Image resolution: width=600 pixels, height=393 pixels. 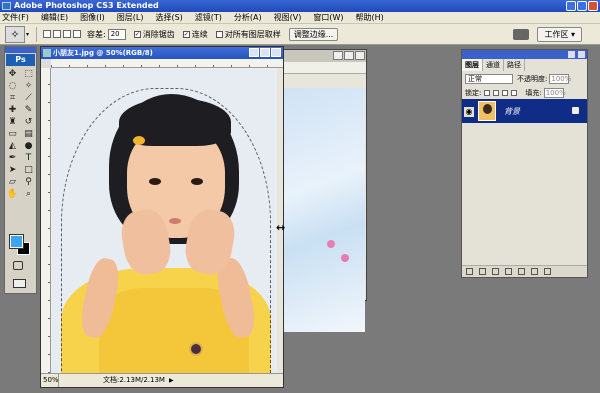 What do you see at coordinates (29, 146) in the screenshot?
I see `dodge-tool-icon: ●` at bounding box center [29, 146].